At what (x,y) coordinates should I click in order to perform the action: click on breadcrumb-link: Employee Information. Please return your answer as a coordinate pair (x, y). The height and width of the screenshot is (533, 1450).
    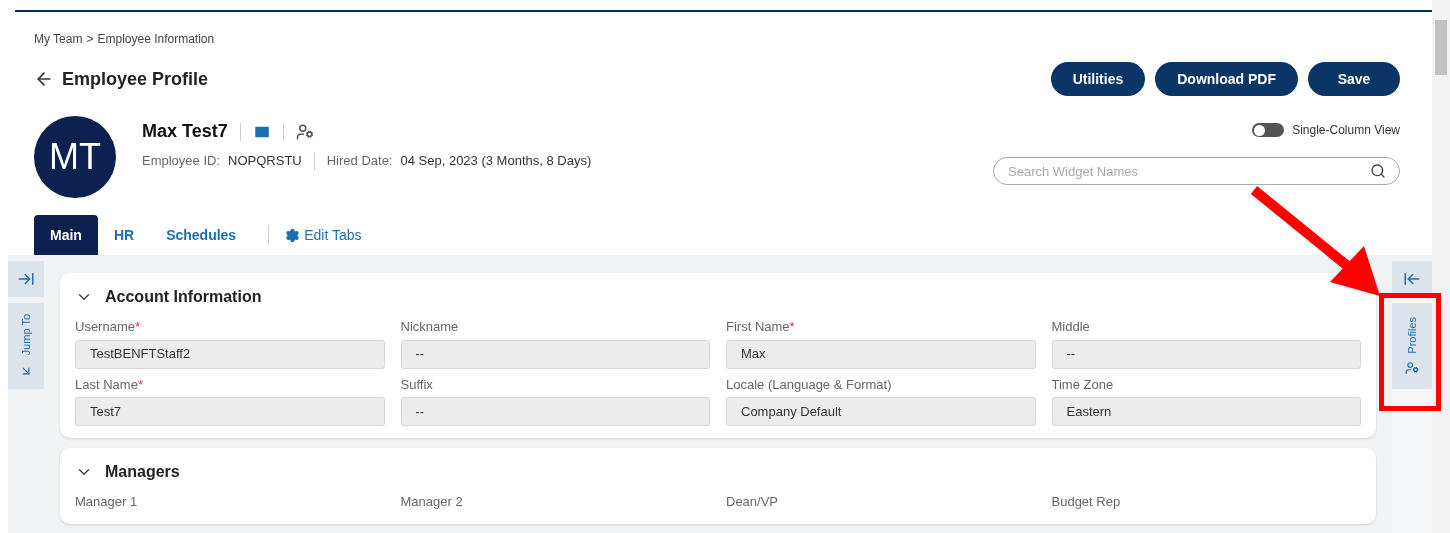
    Looking at the image, I should click on (156, 39).